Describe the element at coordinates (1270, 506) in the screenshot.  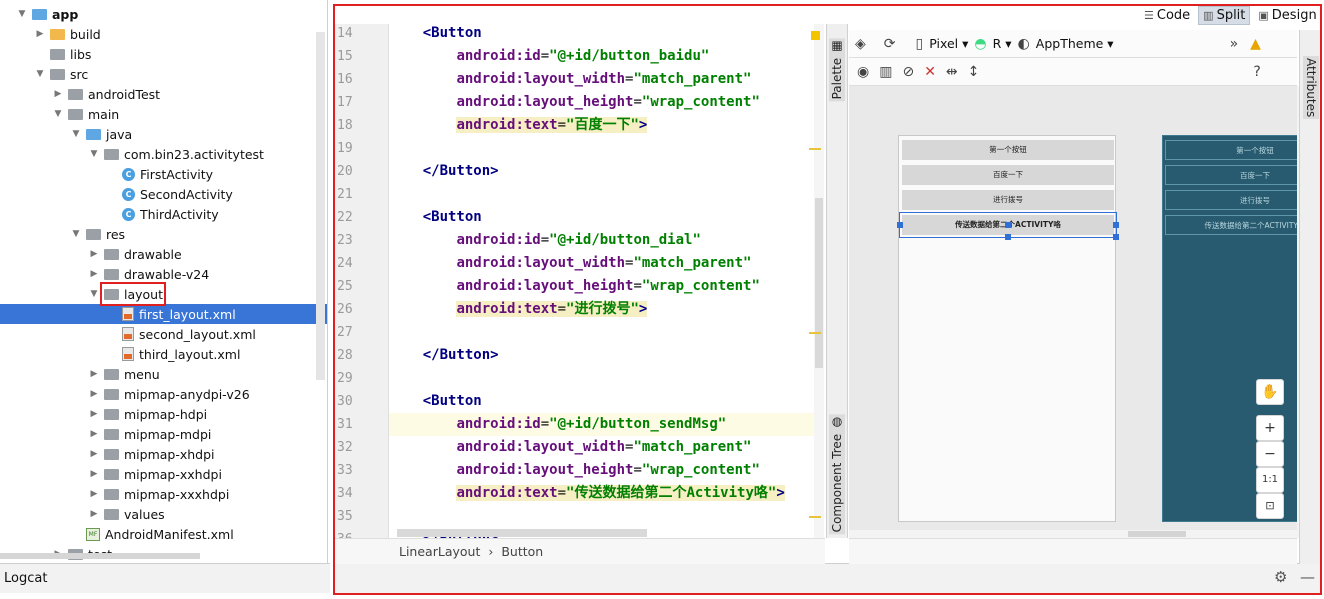
I see `zoom-fit-icon: ⊡` at that location.